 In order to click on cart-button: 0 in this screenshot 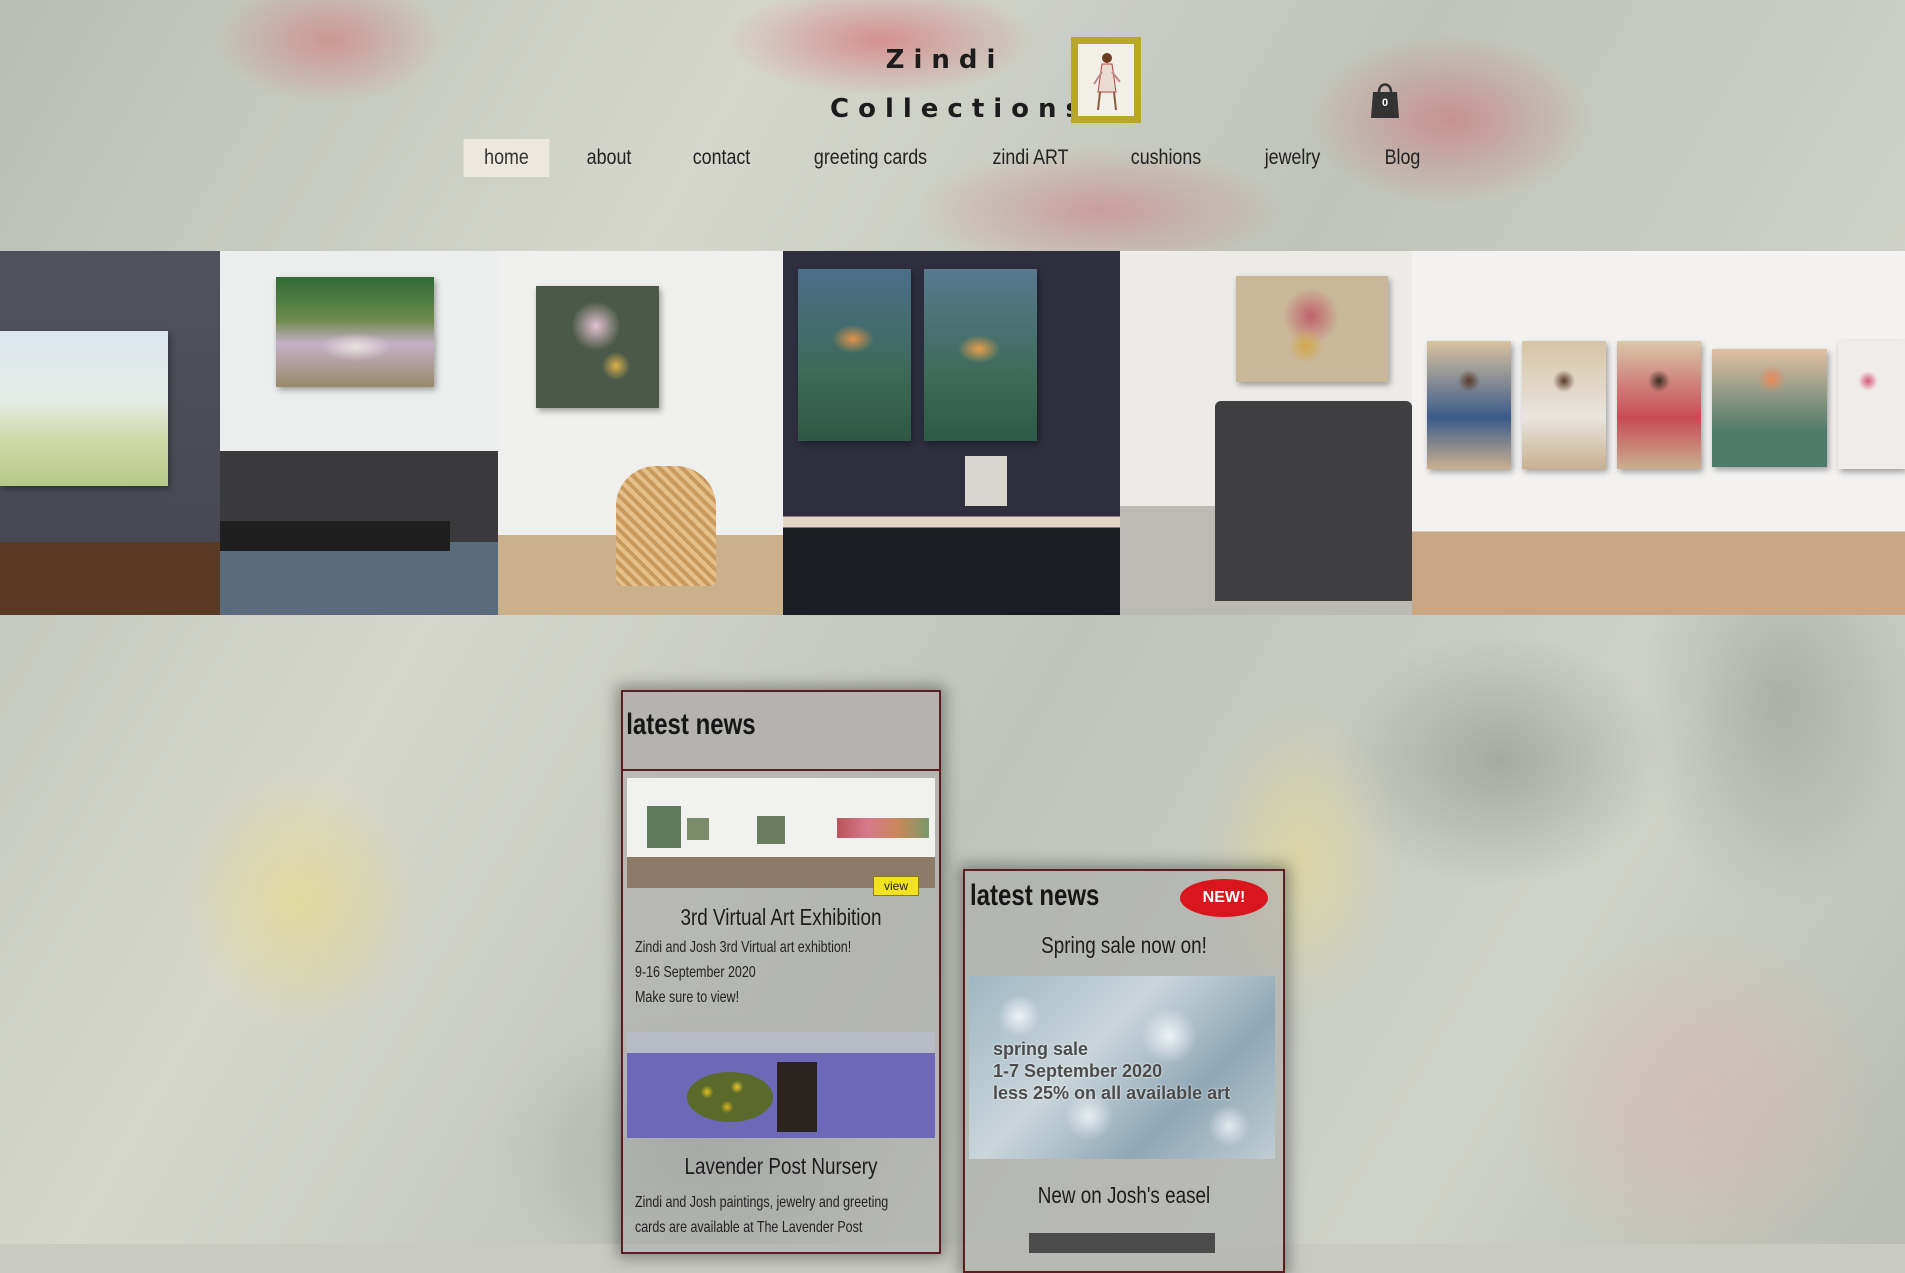, I will do `click(1385, 100)`.